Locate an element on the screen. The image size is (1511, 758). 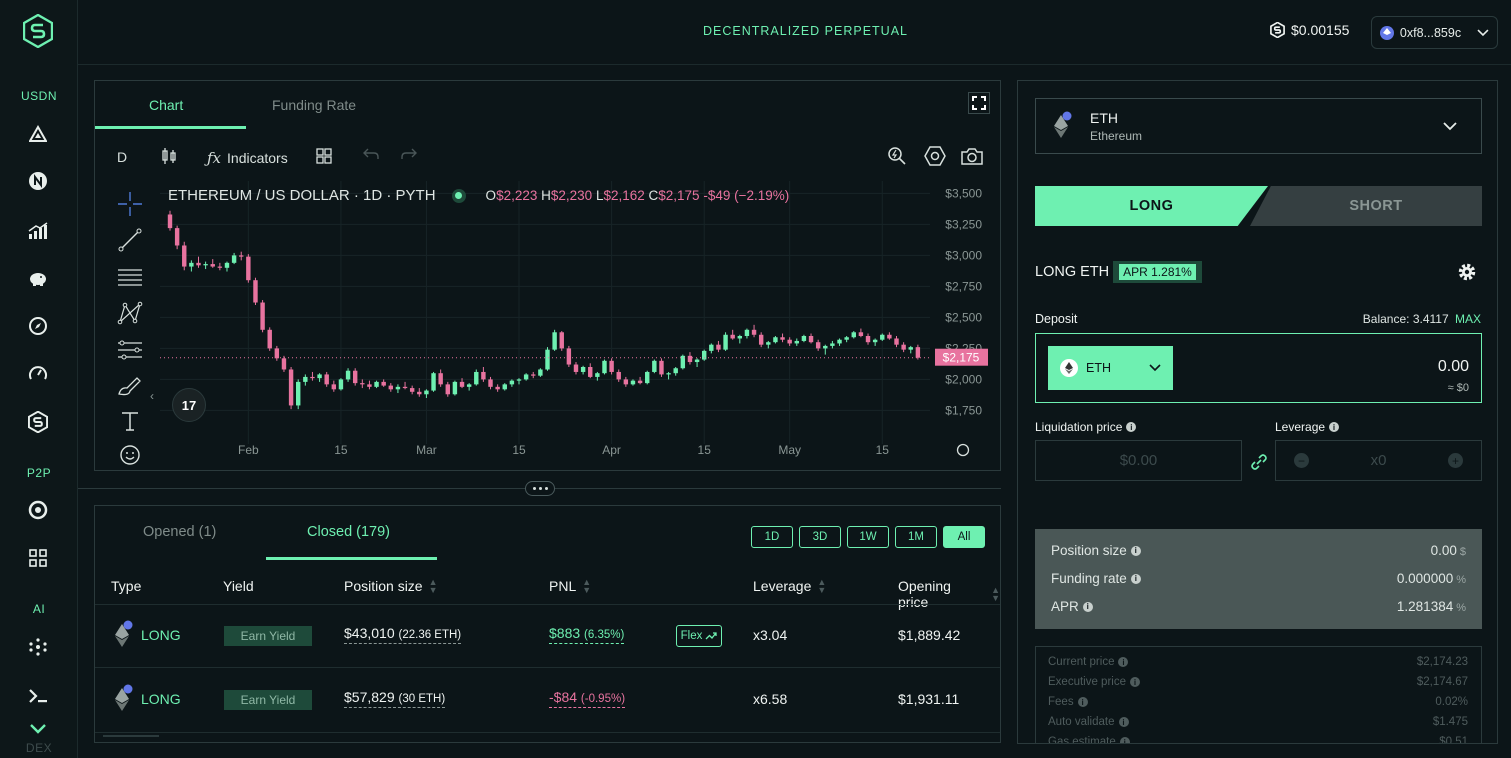
position-type-label: LONG is located at coordinates (161, 699).